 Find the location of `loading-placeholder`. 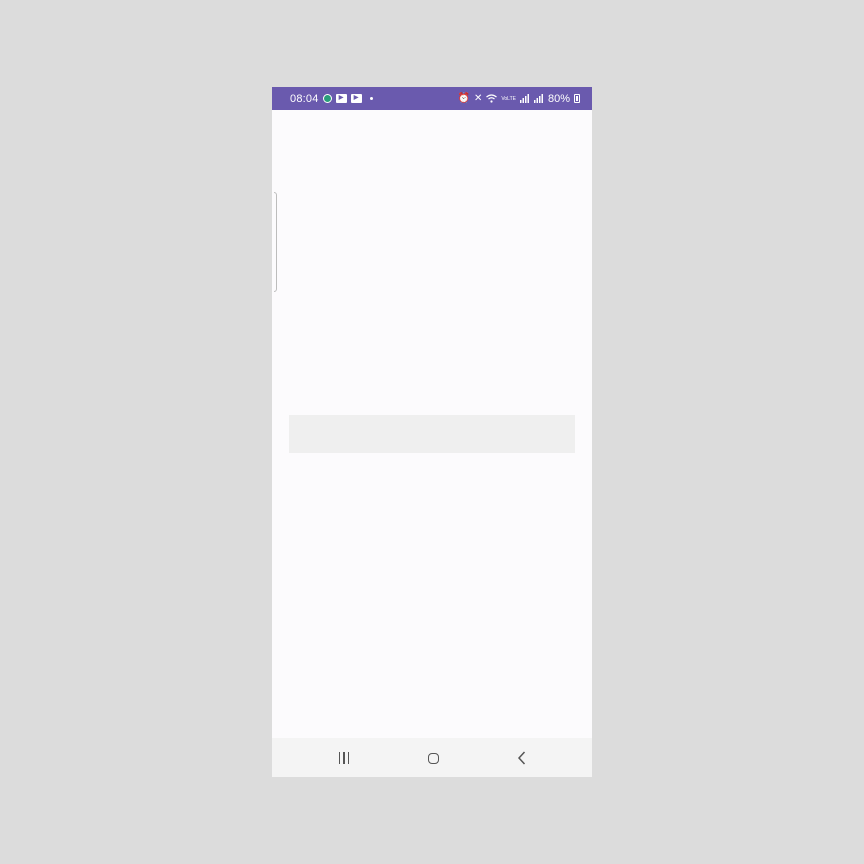

loading-placeholder is located at coordinates (432, 434).